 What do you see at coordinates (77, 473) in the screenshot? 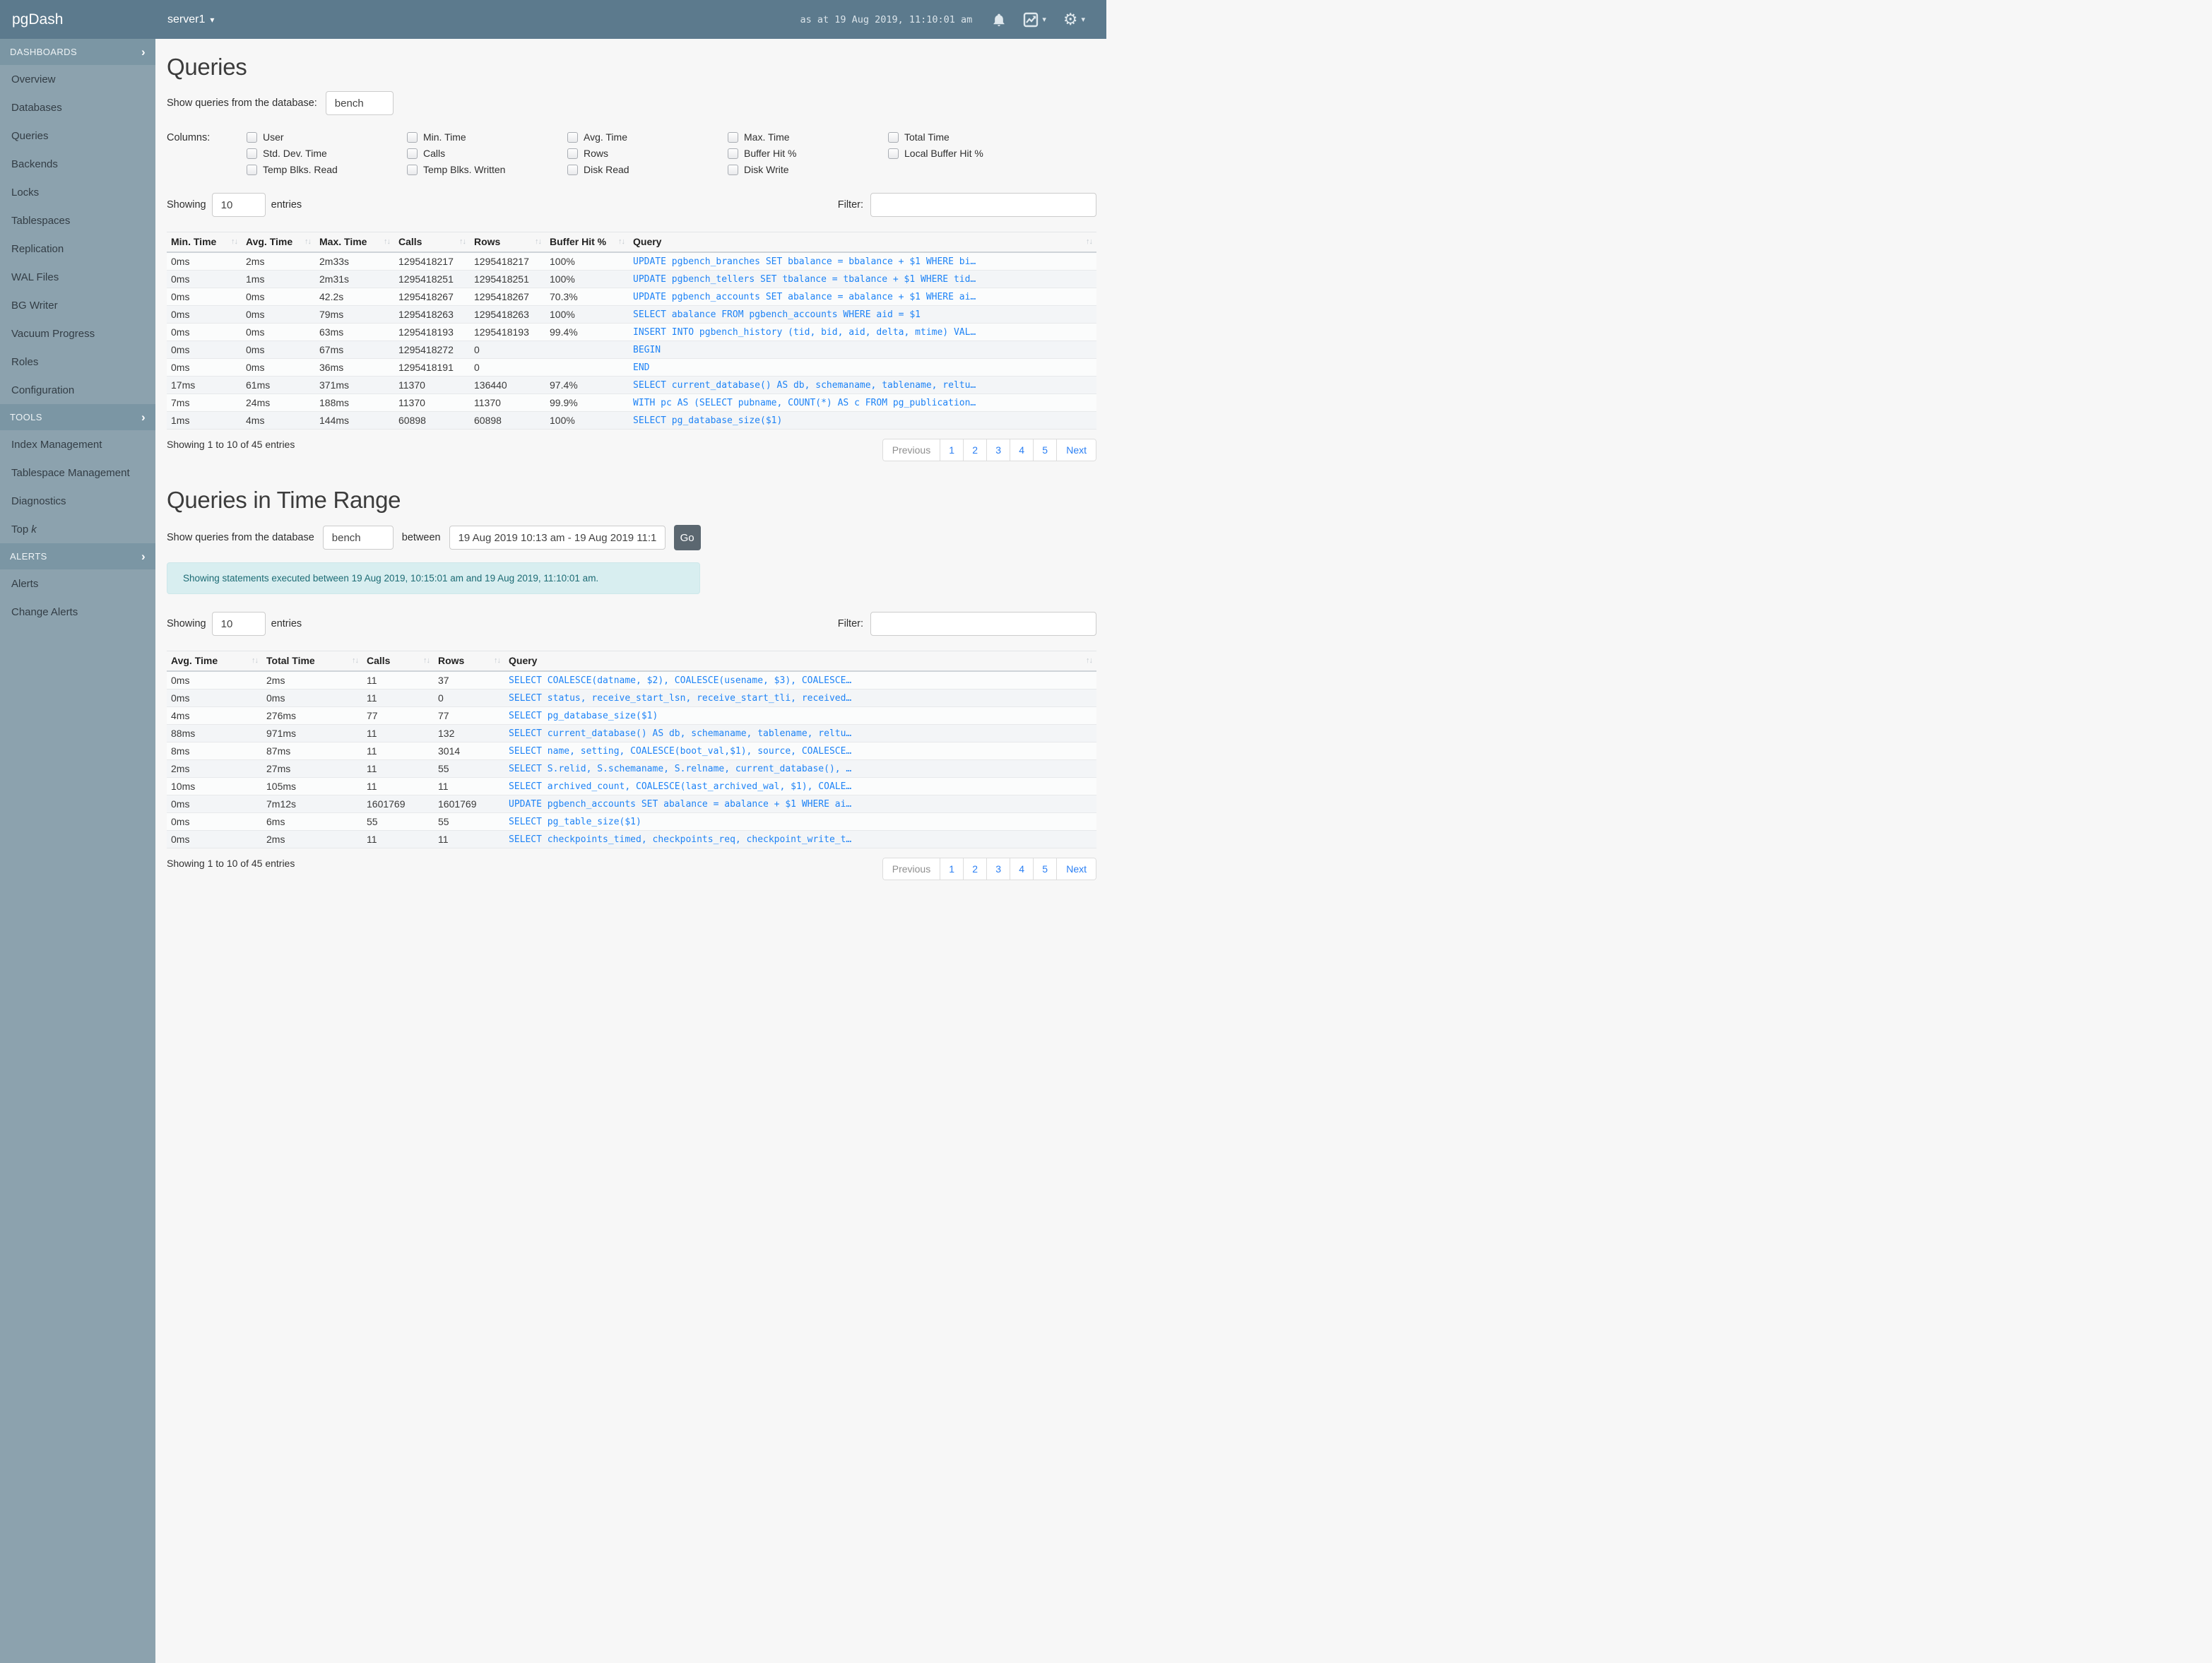
I see `sidebar-item: Tablespace Management` at bounding box center [77, 473].